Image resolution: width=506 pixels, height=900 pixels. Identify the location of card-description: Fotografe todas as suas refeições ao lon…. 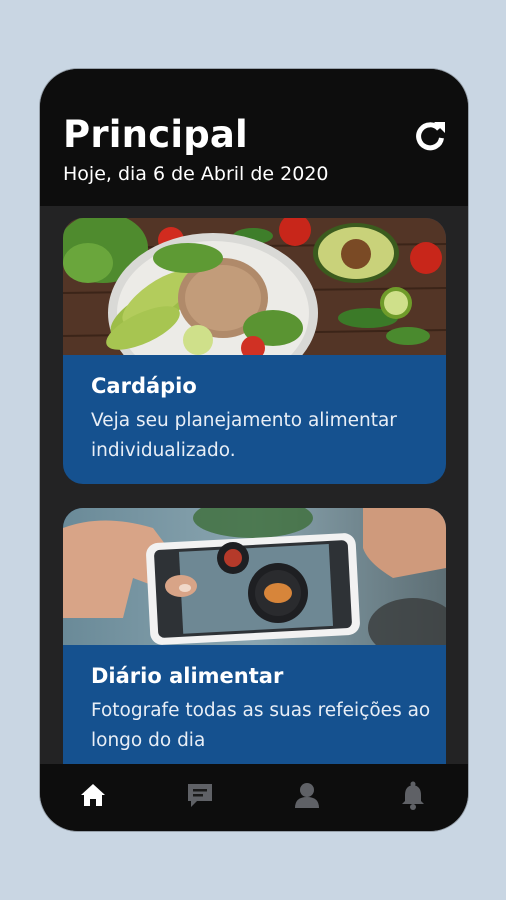
(261, 725).